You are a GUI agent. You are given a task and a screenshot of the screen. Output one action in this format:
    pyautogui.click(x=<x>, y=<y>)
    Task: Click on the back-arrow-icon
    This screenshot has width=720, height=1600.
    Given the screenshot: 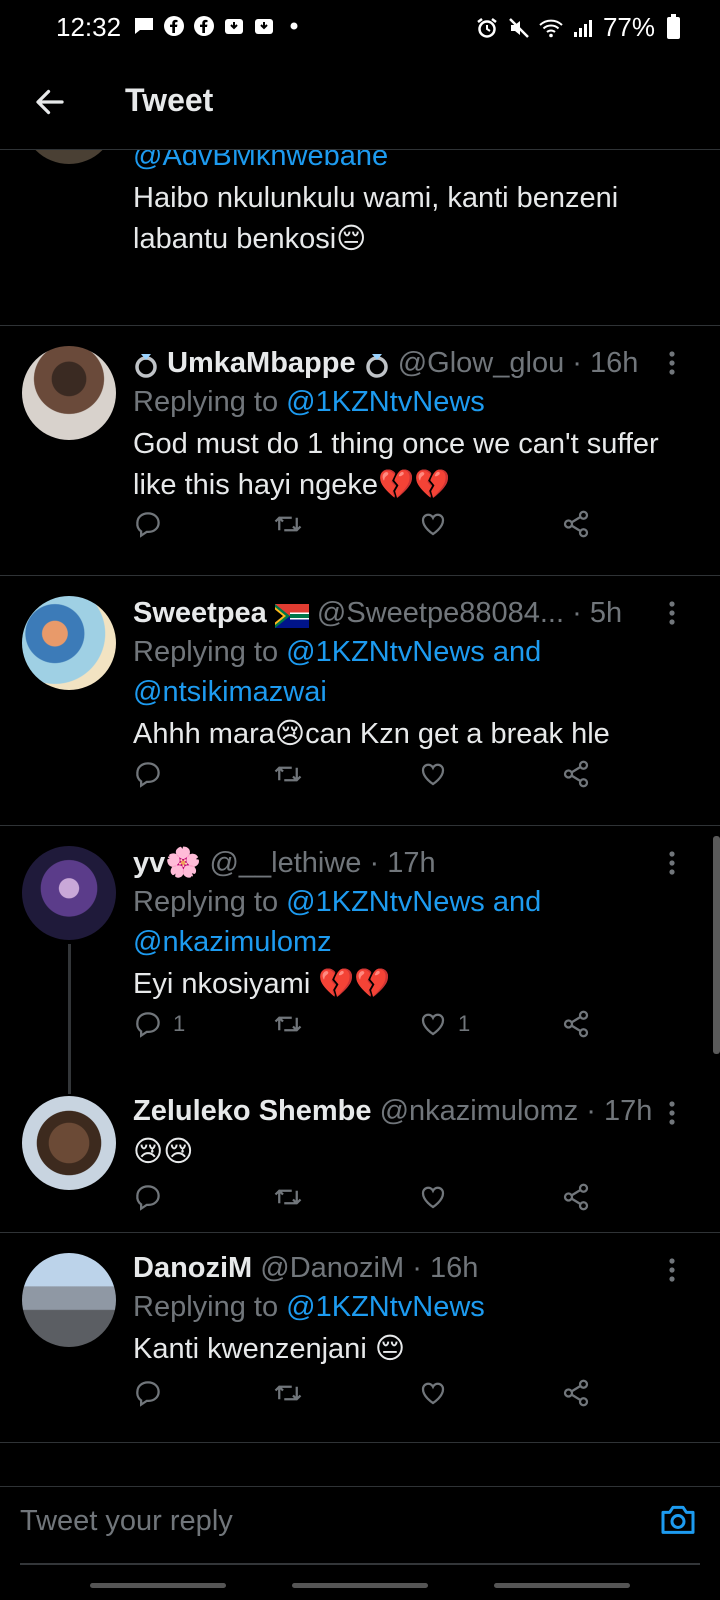 What is the action you would take?
    pyautogui.click(x=50, y=102)
    